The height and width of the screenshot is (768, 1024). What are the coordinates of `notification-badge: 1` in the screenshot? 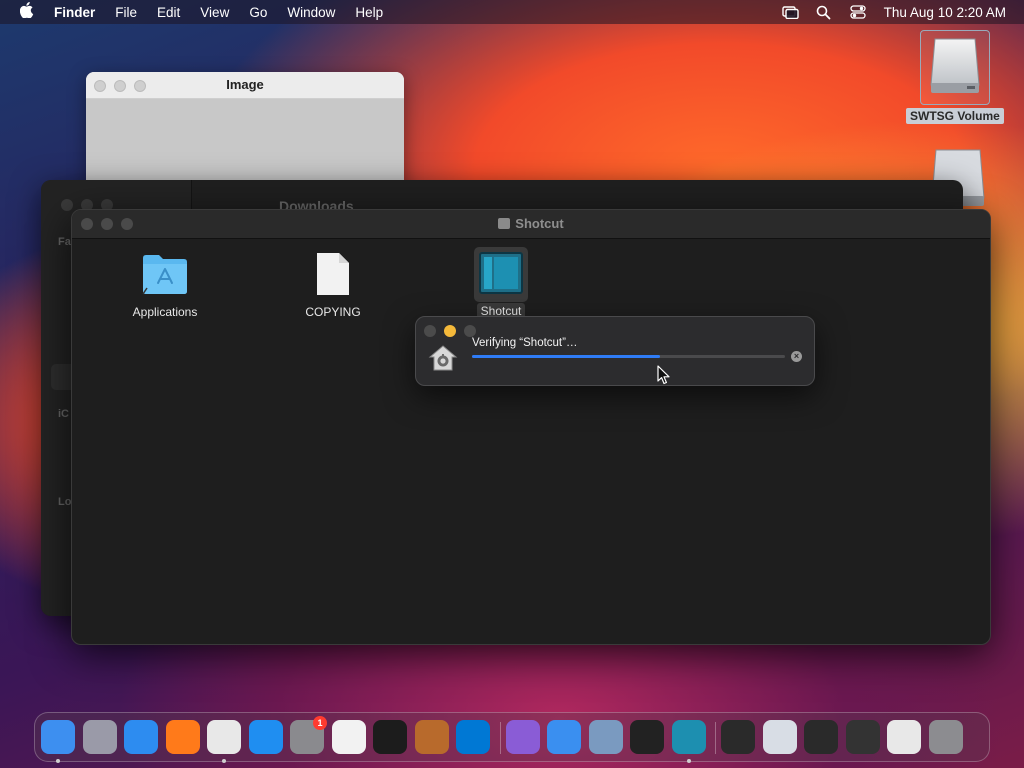 It's located at (320, 723).